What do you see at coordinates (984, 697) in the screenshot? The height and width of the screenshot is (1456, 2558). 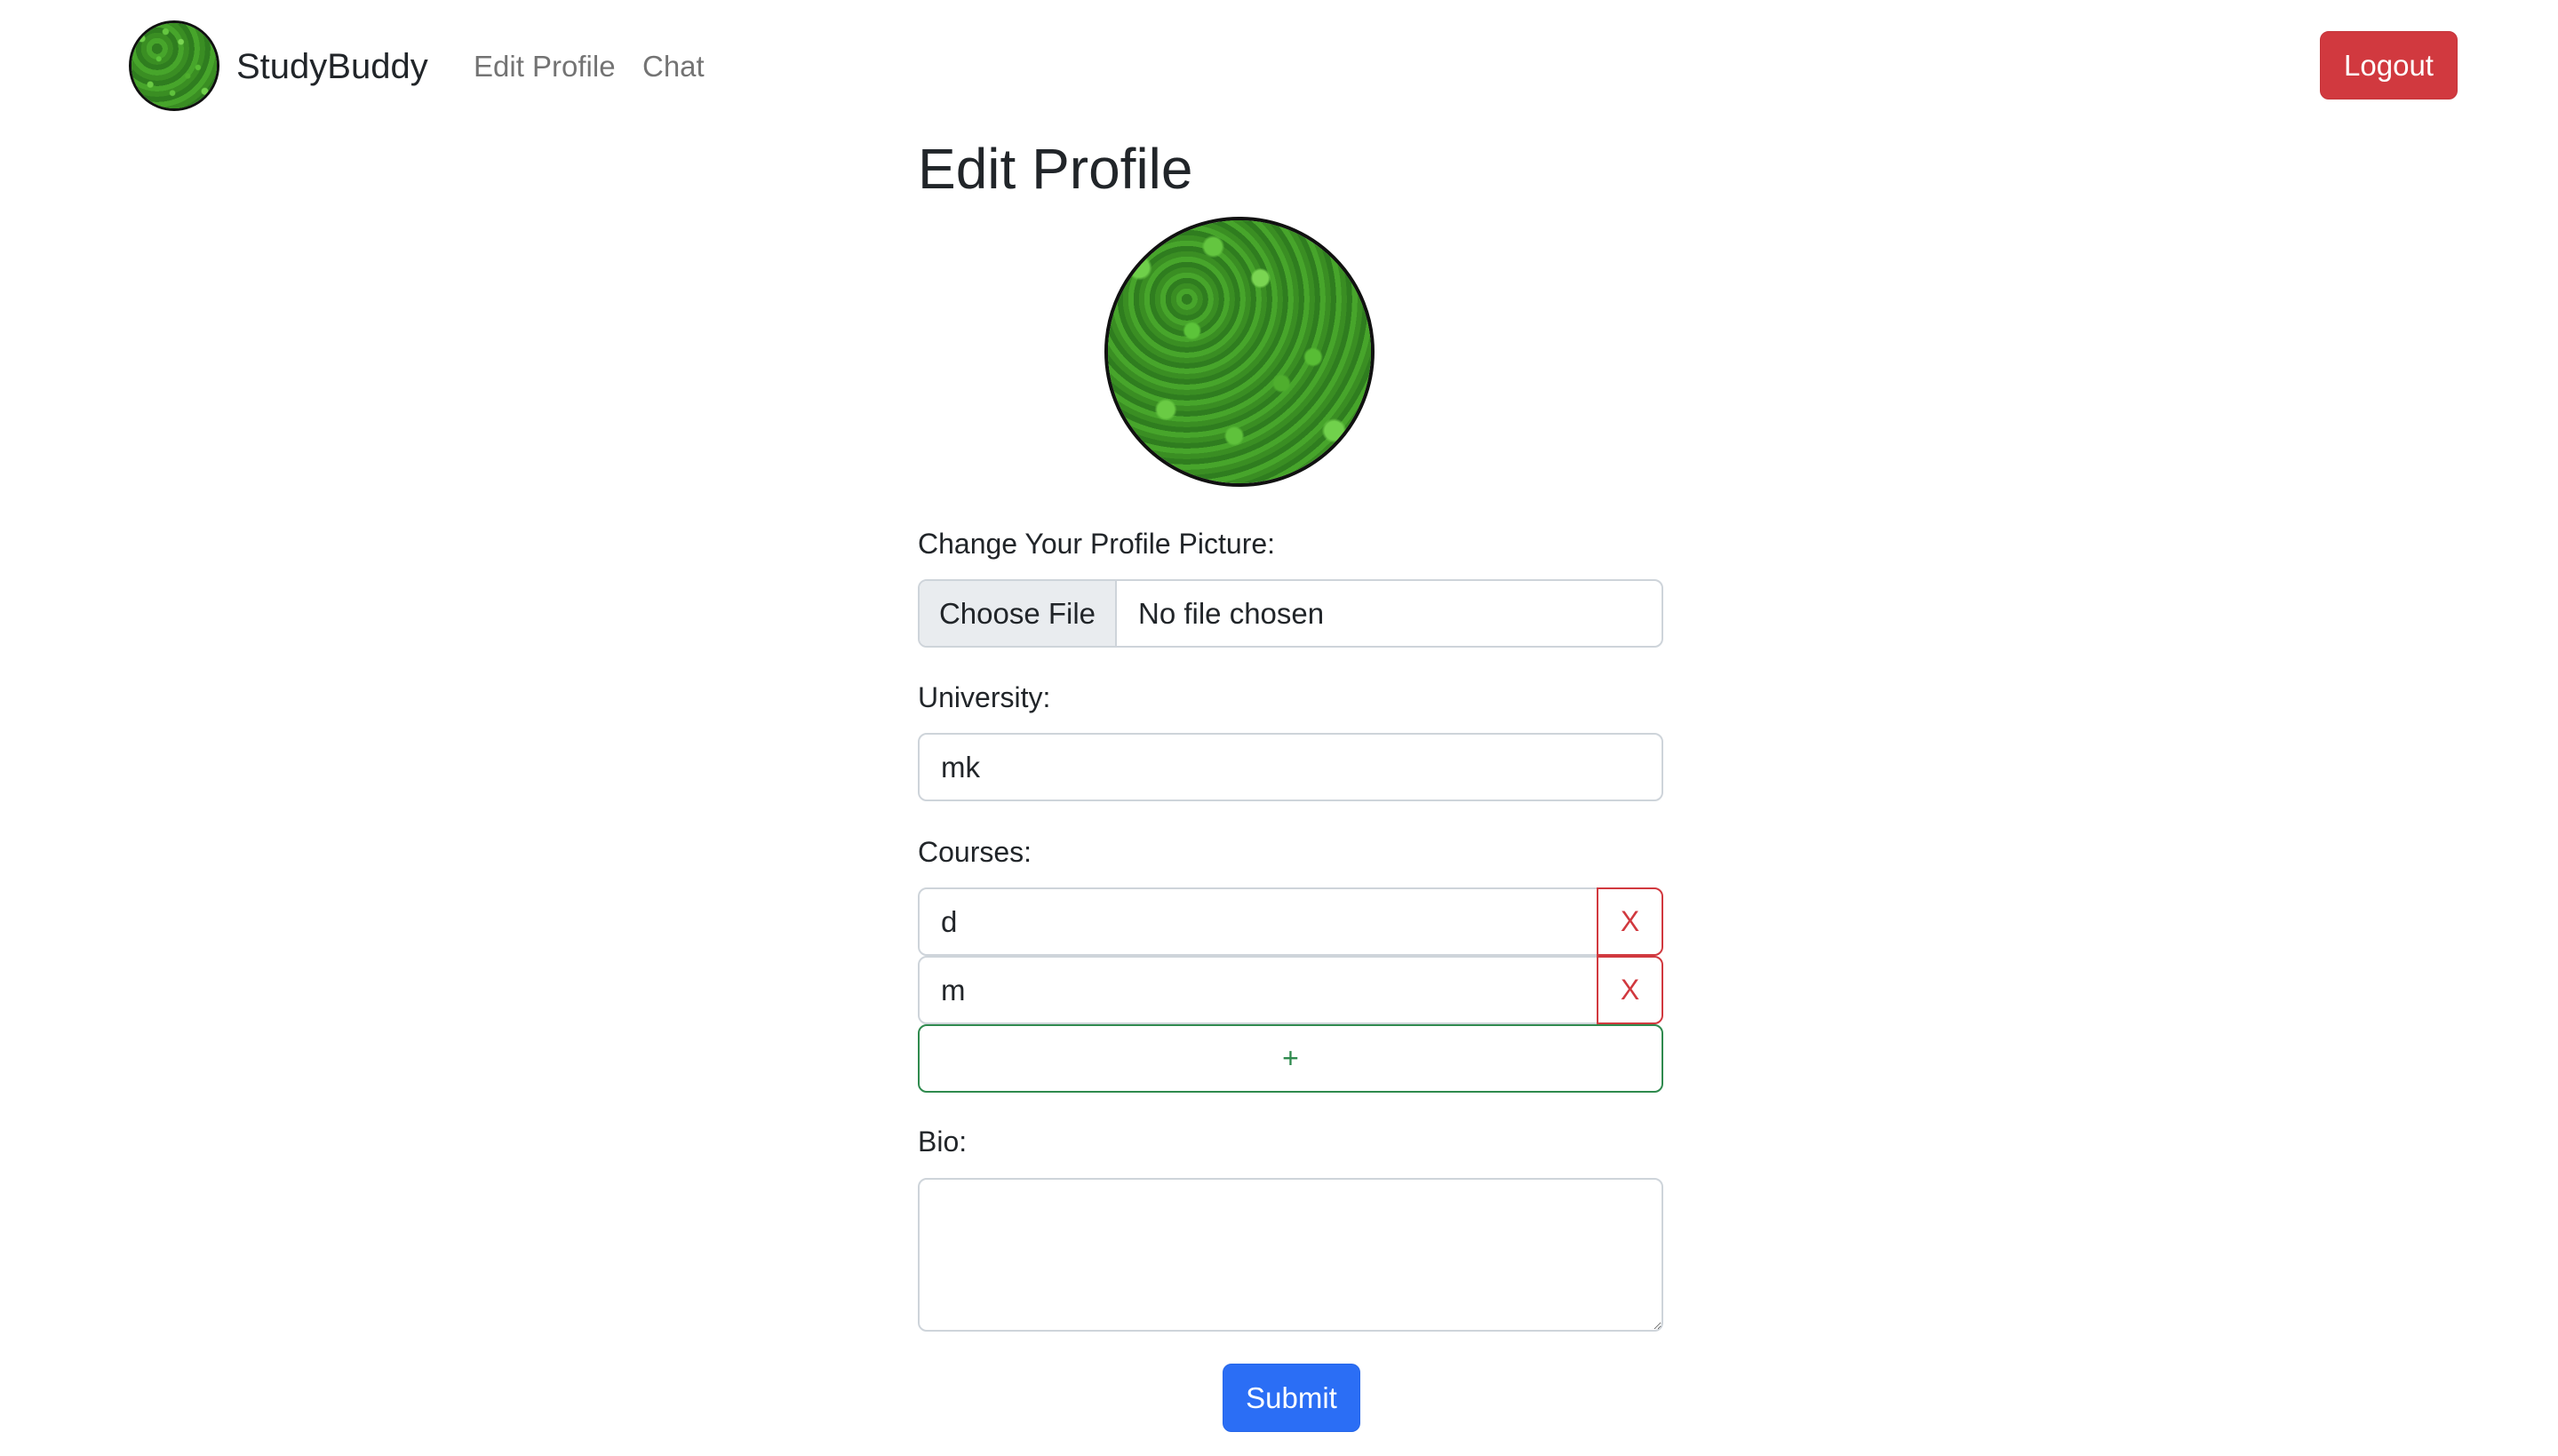 I see `university-label: University:` at bounding box center [984, 697].